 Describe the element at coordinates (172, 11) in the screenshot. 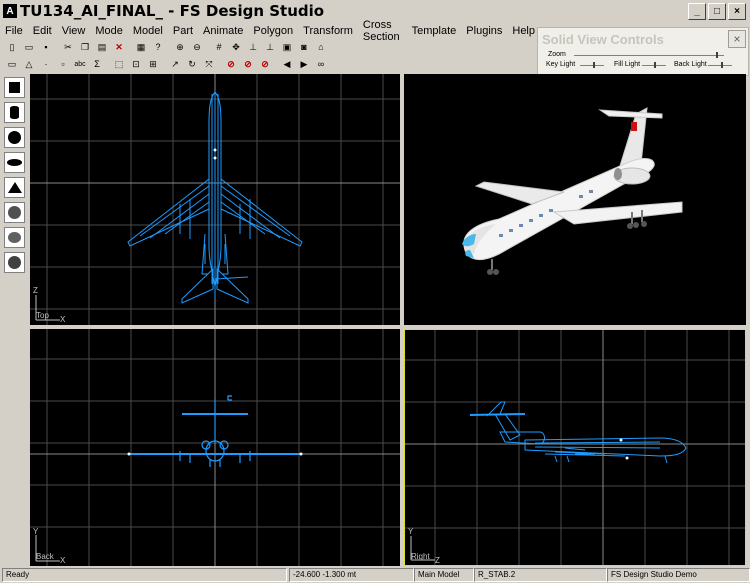

I see `window-title: TU134_AI_FINAL_ - FS Design Studio` at that location.